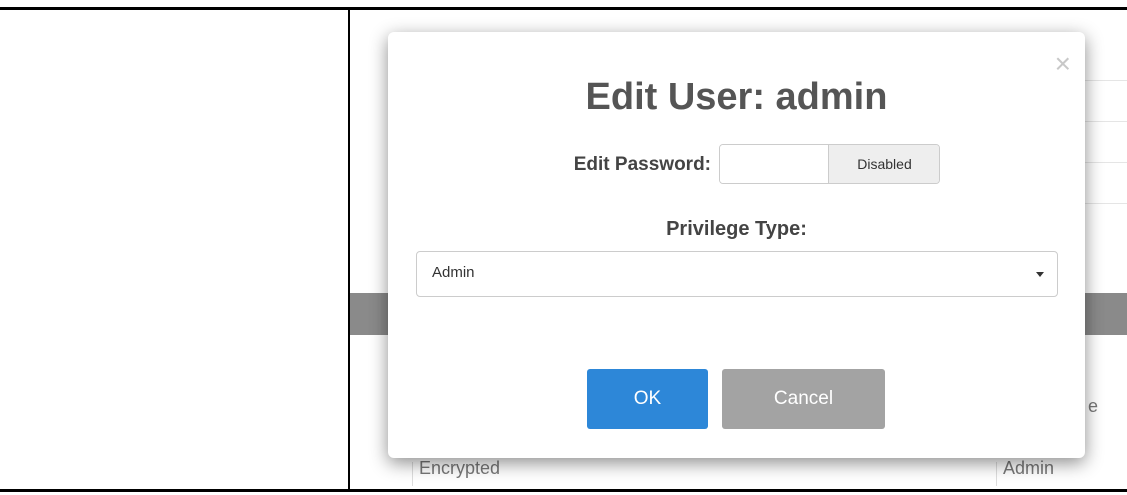 This screenshot has width=1127, height=495. What do you see at coordinates (803, 399) in the screenshot?
I see `cancel-button: Cancel` at bounding box center [803, 399].